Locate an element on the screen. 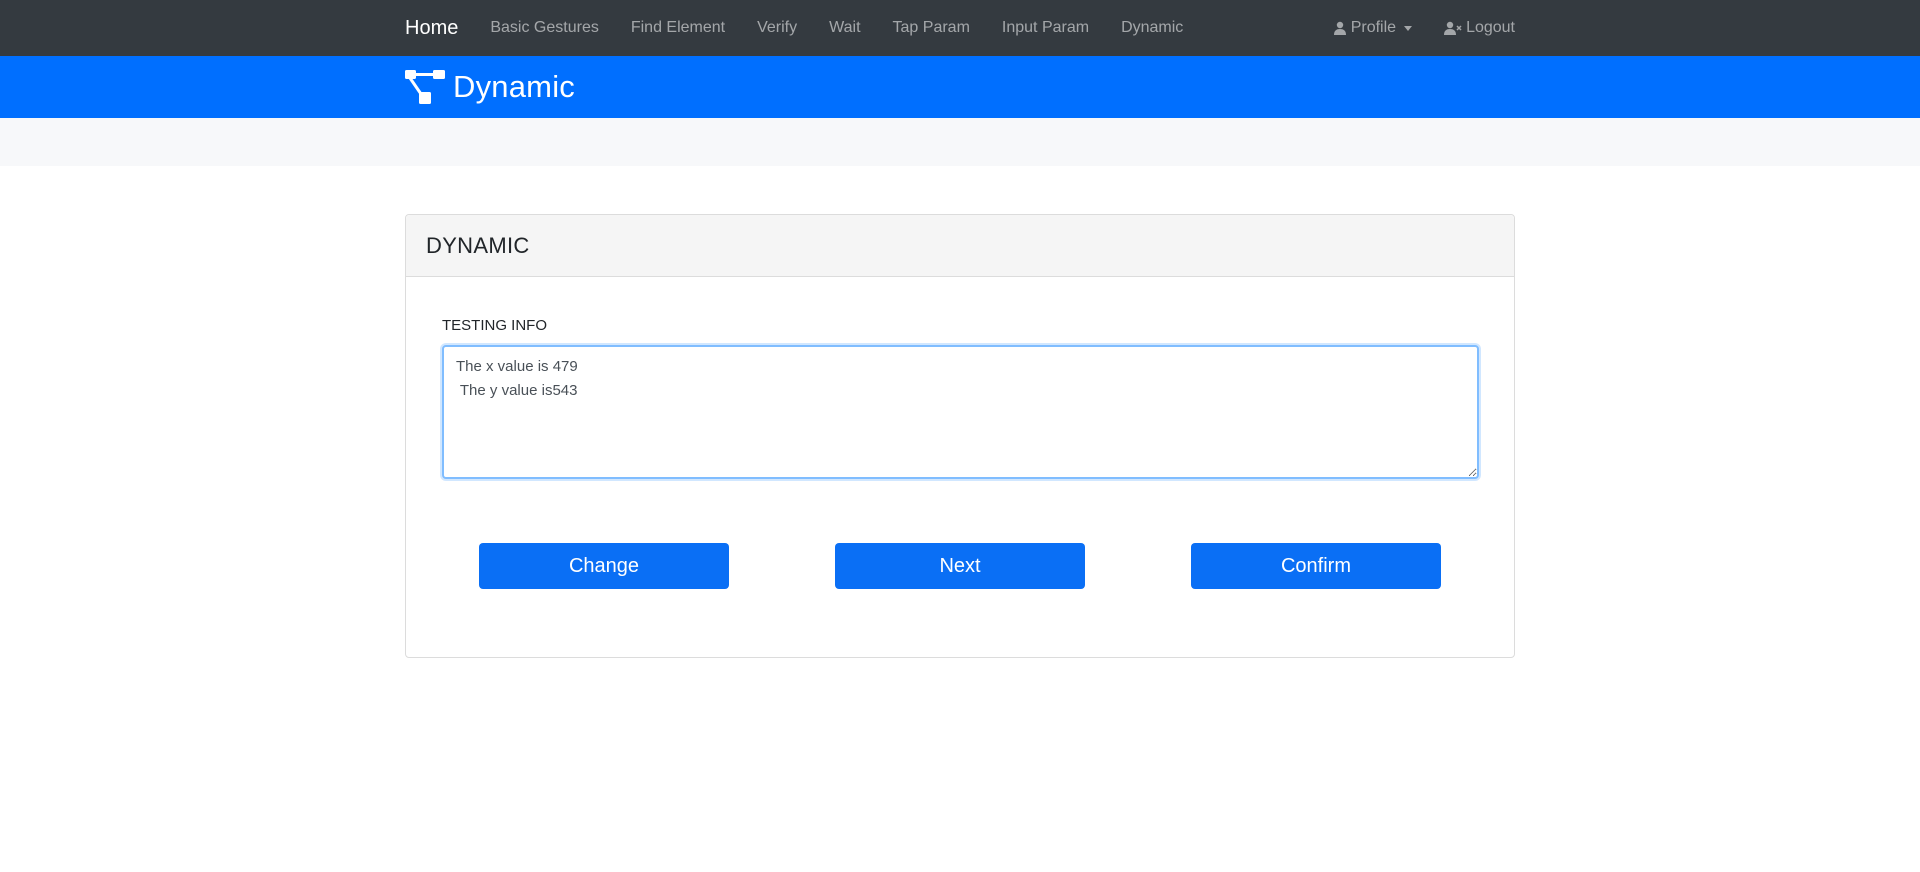 The width and height of the screenshot is (1920, 872). banner-container: Dynamic is located at coordinates (490, 87).